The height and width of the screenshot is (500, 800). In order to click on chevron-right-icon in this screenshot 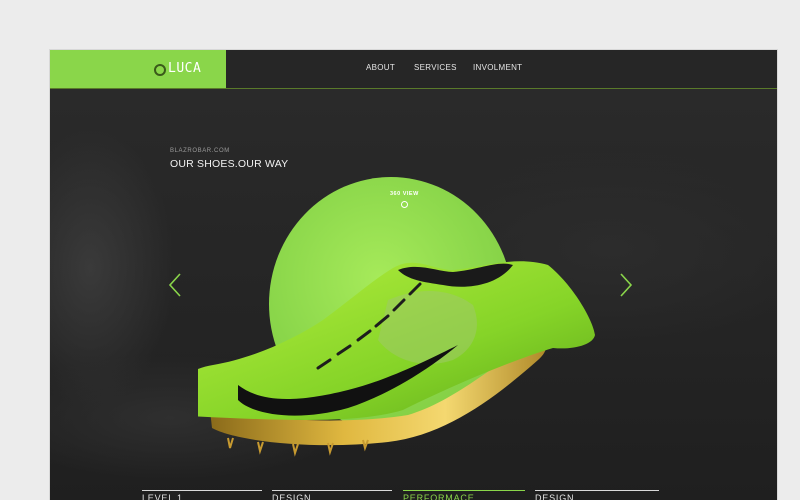, I will do `click(626, 285)`.